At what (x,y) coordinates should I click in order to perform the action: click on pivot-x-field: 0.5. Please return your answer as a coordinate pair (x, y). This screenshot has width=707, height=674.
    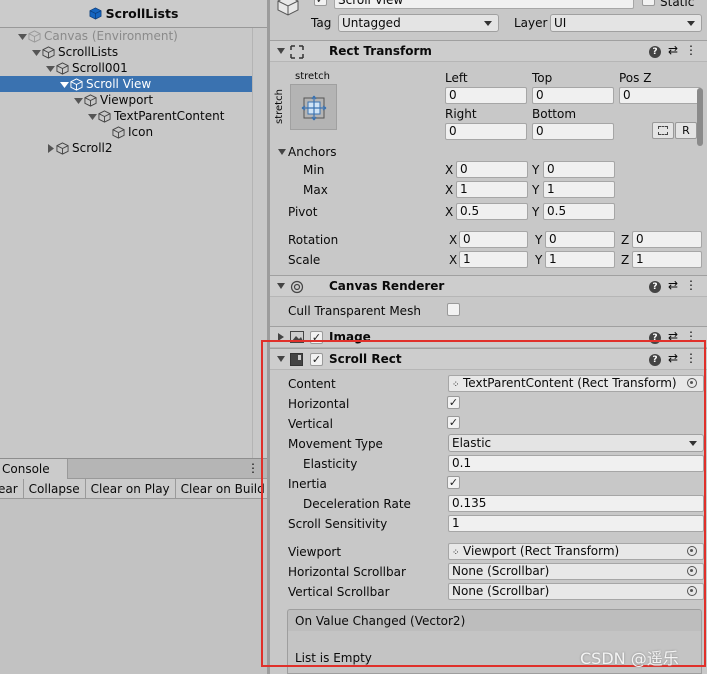
    Looking at the image, I should click on (492, 211).